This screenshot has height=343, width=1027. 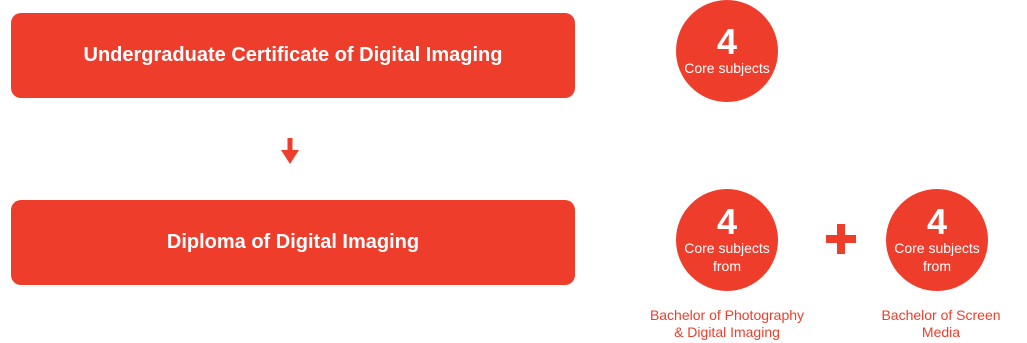 I want to click on core-subjects-circle: 4 Core subjects, so click(x=727, y=51).